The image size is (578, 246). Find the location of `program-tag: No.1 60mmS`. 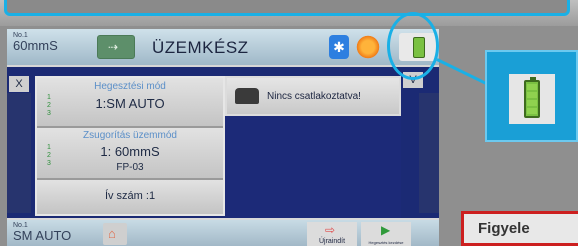

program-tag: No.1 60mmS is located at coordinates (35, 42).